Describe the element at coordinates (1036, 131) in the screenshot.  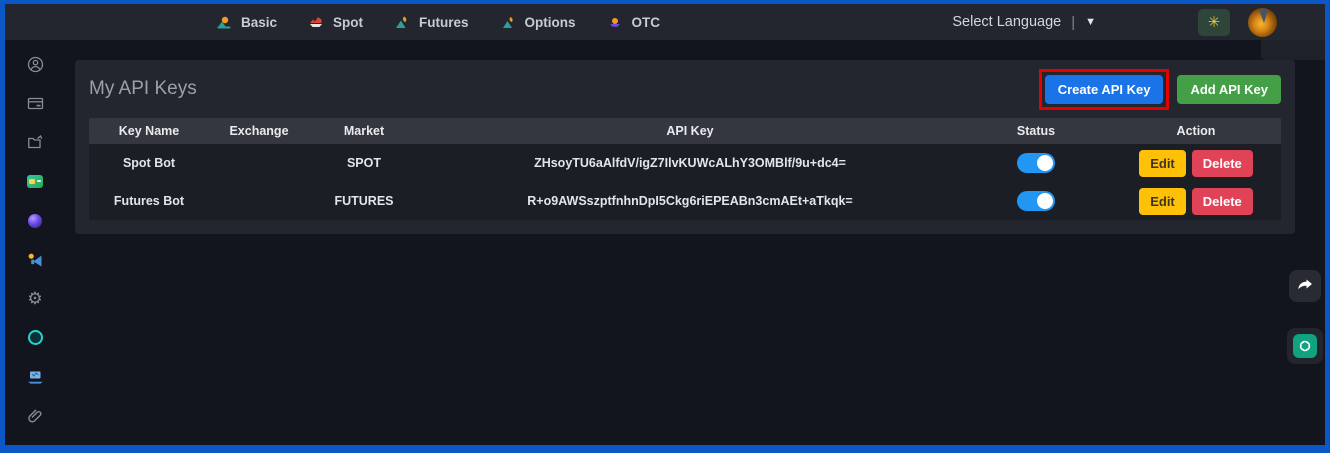
I see `column-header-status: Status` at that location.